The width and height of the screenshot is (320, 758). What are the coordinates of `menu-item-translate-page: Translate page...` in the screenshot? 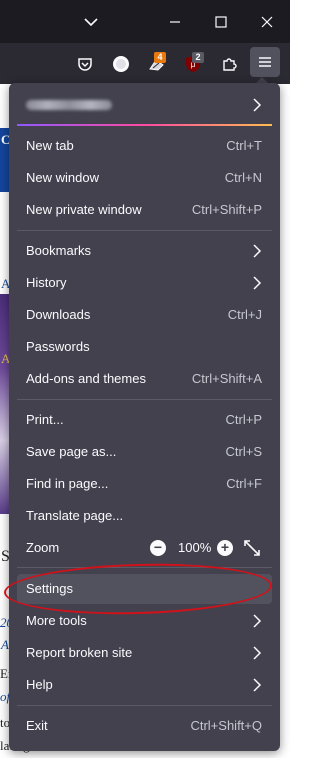 It's located at (144, 516).